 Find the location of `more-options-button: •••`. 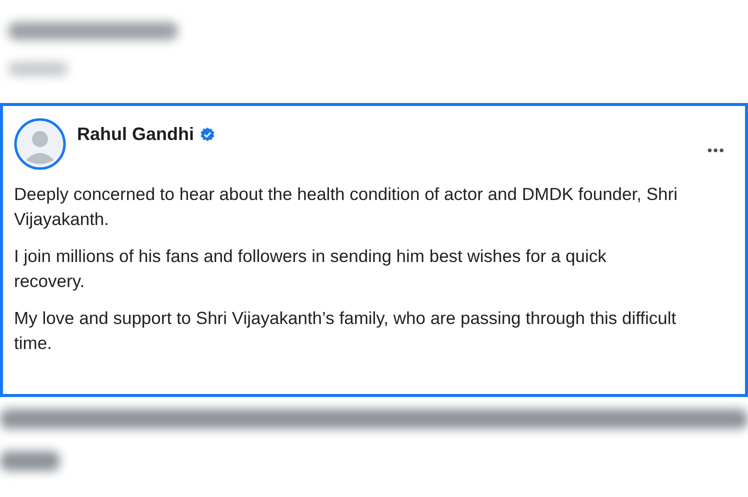

more-options-button: ••• is located at coordinates (716, 150).